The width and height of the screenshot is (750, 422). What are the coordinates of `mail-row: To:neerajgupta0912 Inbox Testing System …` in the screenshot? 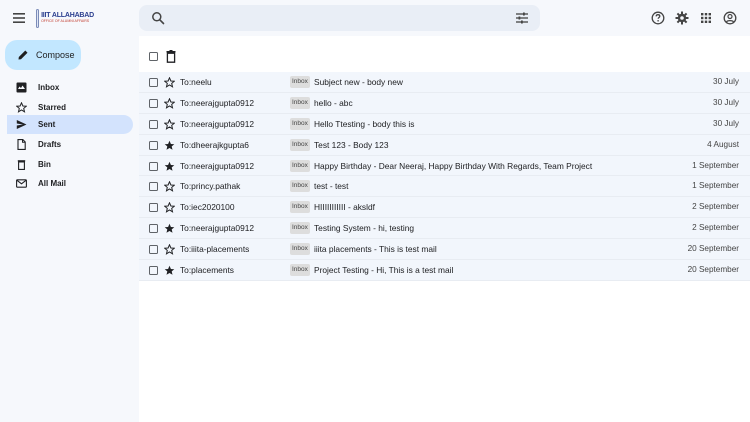 It's located at (444, 229).